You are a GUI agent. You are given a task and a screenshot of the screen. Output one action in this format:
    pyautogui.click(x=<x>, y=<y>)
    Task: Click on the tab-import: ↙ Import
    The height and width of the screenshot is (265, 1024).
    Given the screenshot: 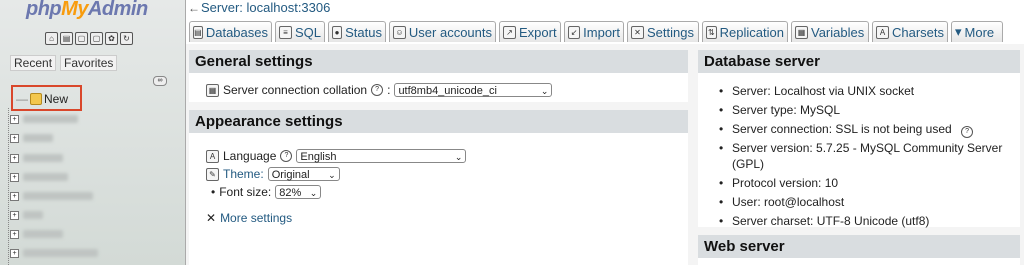 What is the action you would take?
    pyautogui.click(x=594, y=31)
    